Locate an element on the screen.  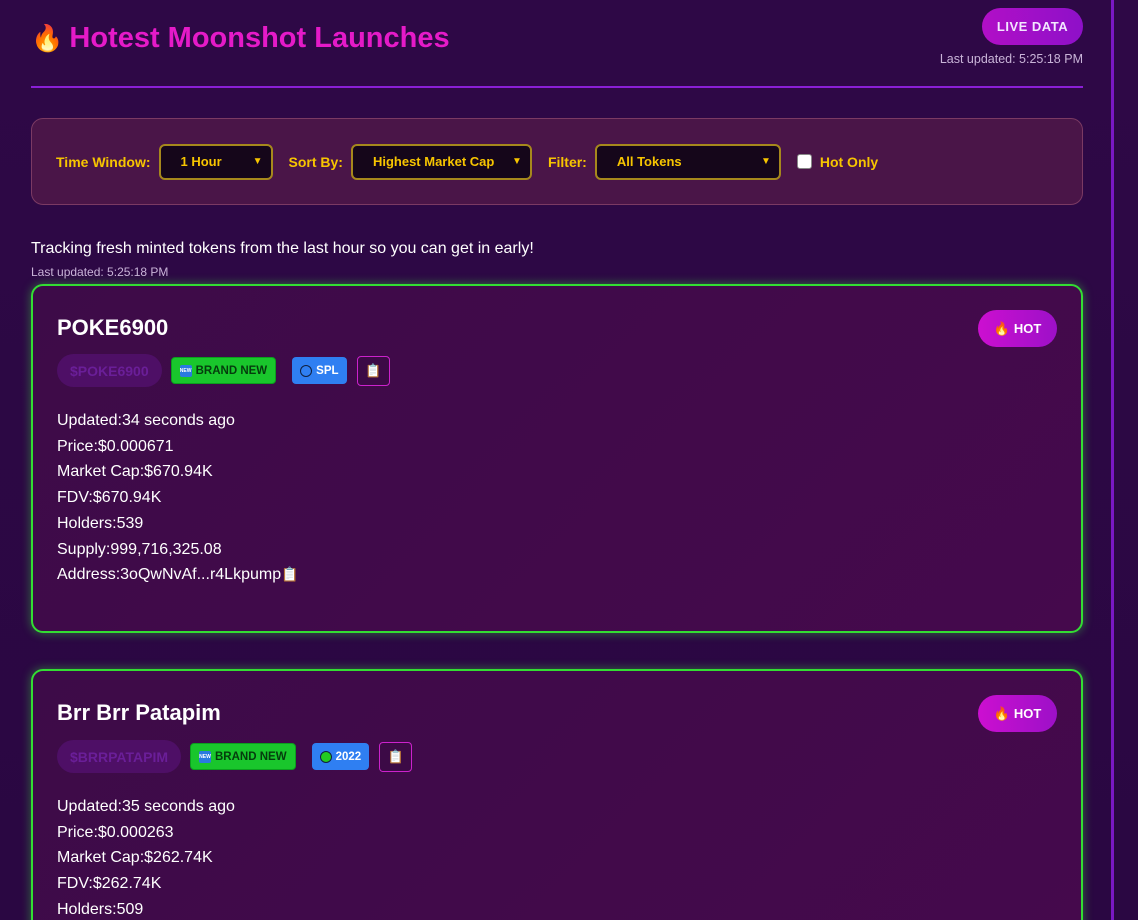
token-name: POKE6900 is located at coordinates (113, 327).